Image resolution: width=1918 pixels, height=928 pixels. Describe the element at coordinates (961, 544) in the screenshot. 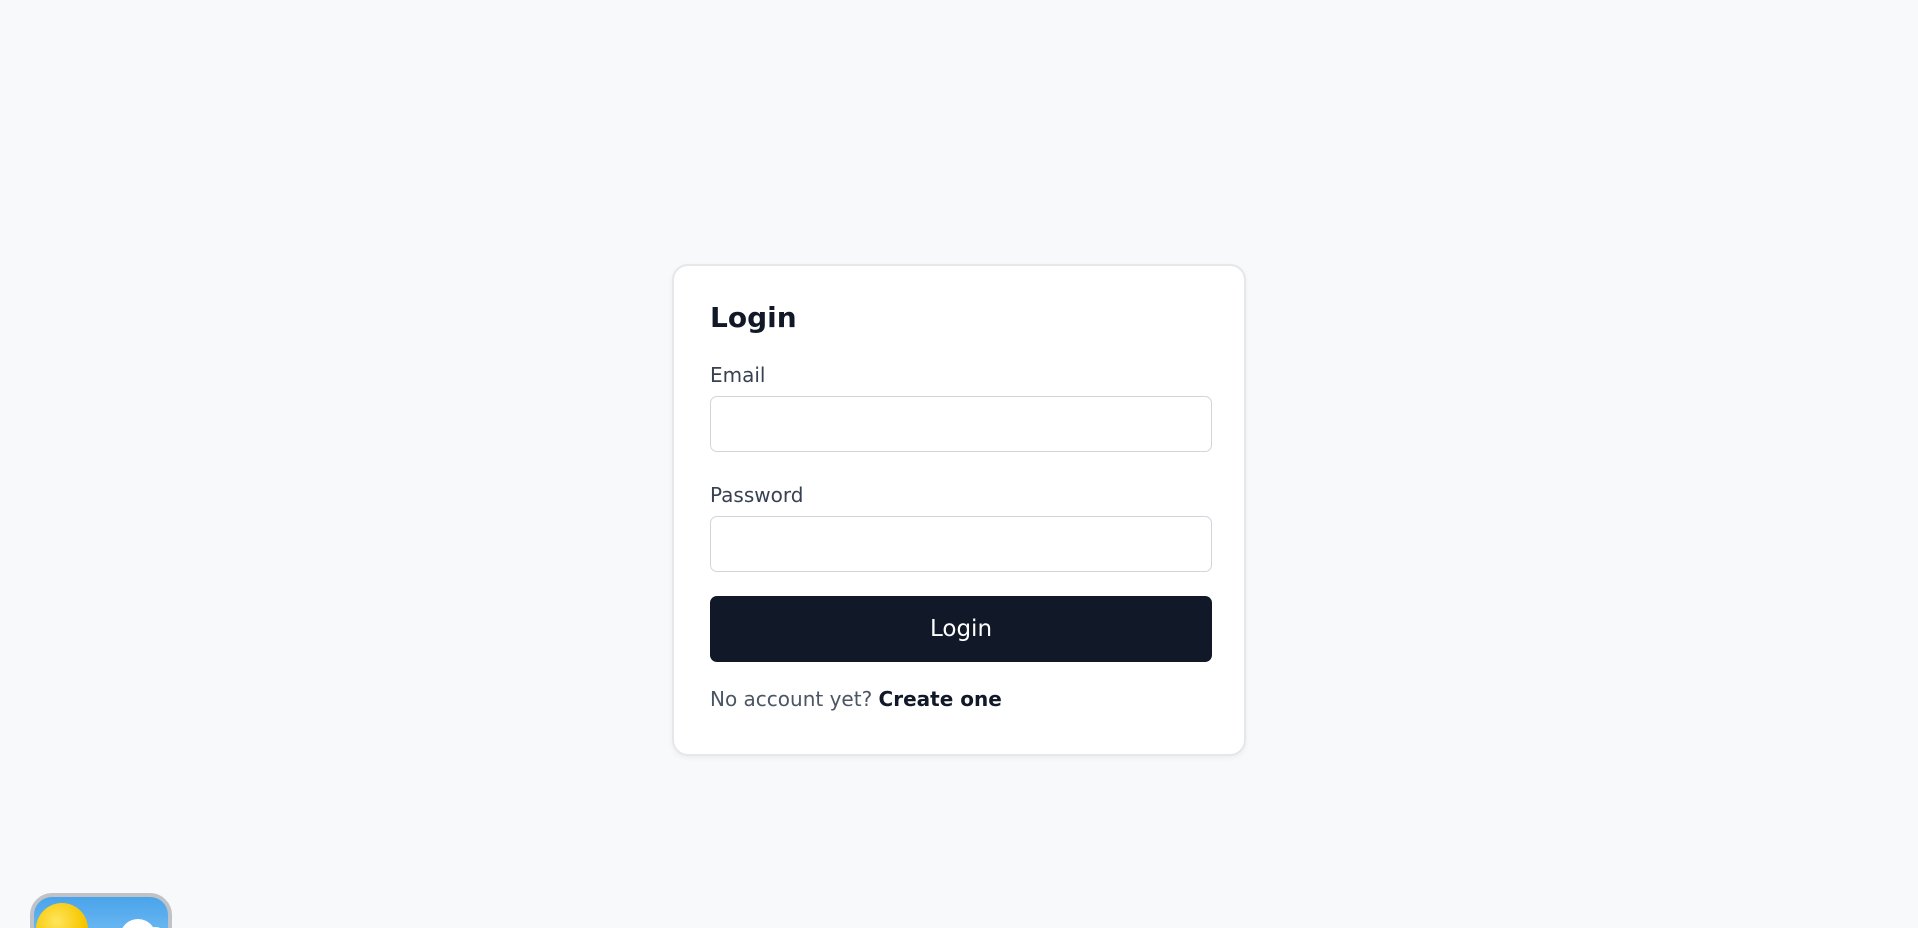

I see `password-input` at that location.